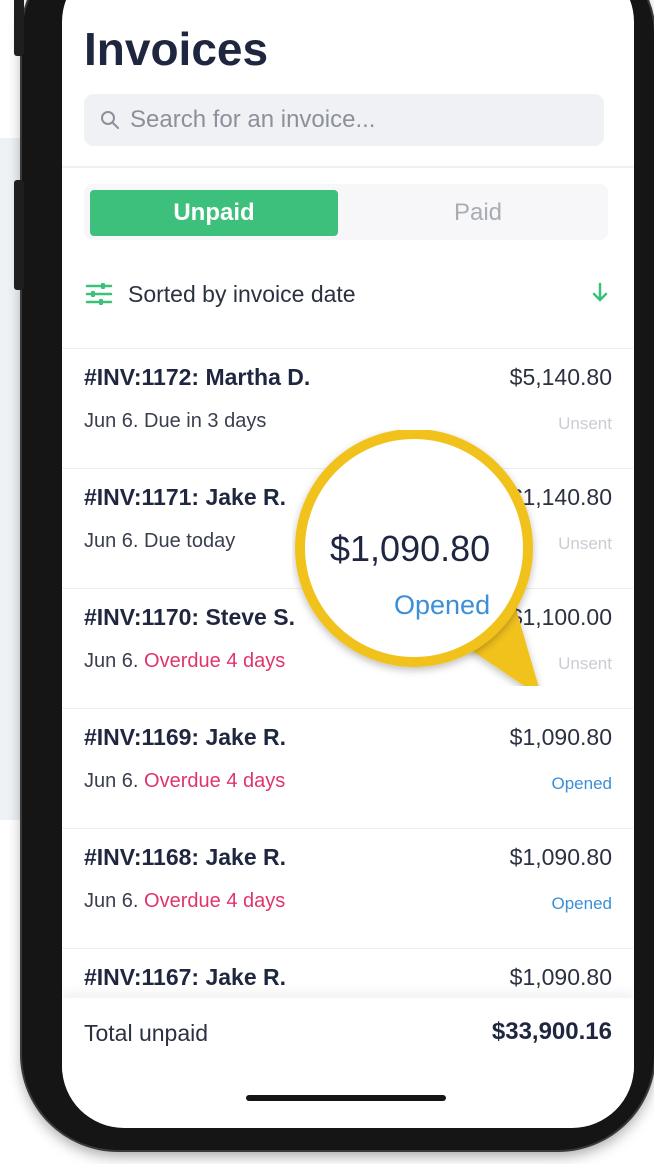 The width and height of the screenshot is (654, 1164). What do you see at coordinates (346, 212) in the screenshot?
I see `status-segmented-control: Unpaid Paid` at bounding box center [346, 212].